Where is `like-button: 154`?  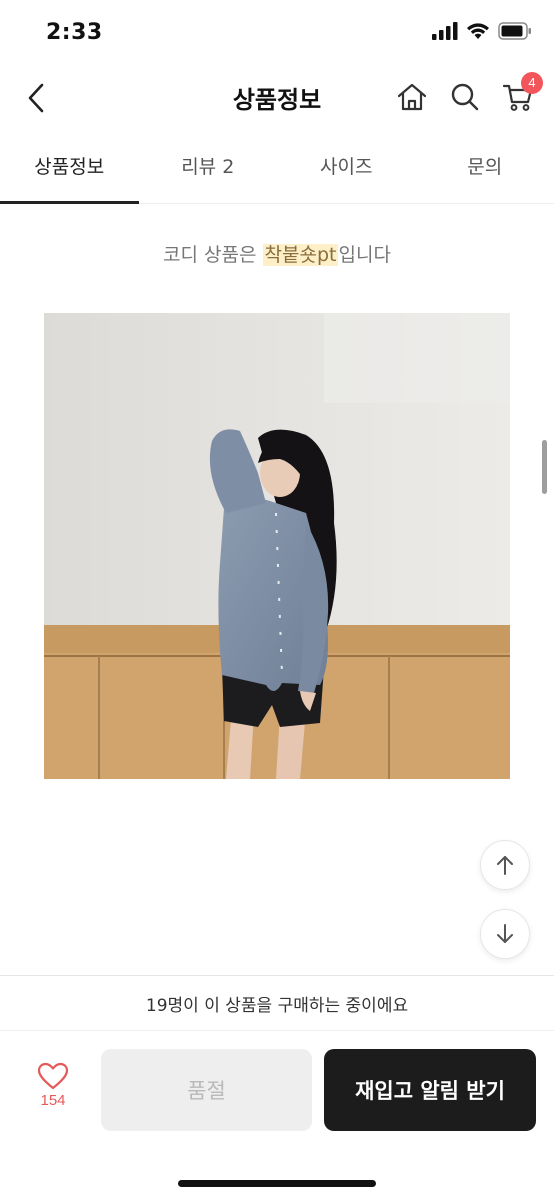
like-button: 154 is located at coordinates (53, 1090).